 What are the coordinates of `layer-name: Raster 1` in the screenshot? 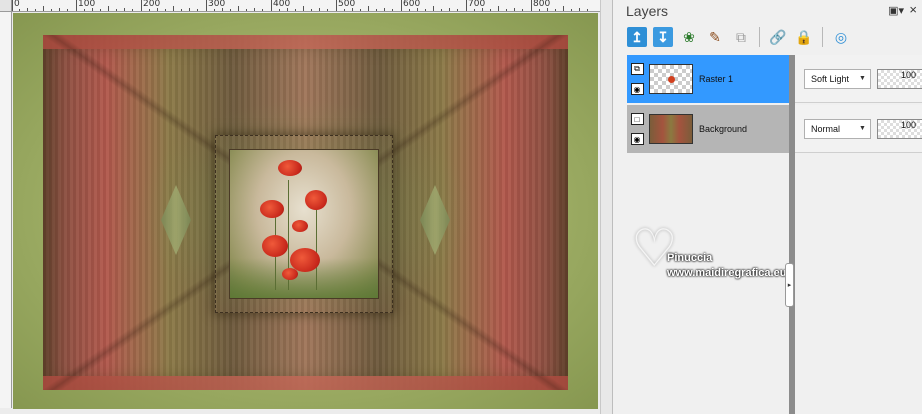 It's located at (716, 79).